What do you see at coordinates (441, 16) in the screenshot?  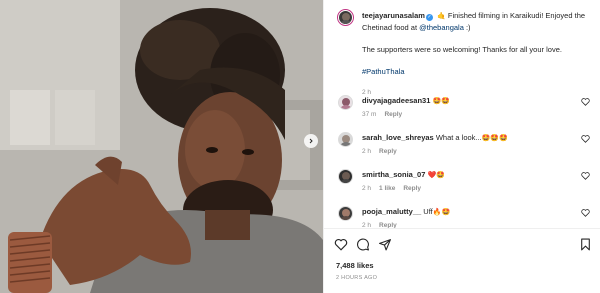 I see `wave-hand-emoji: 🤙` at bounding box center [441, 16].